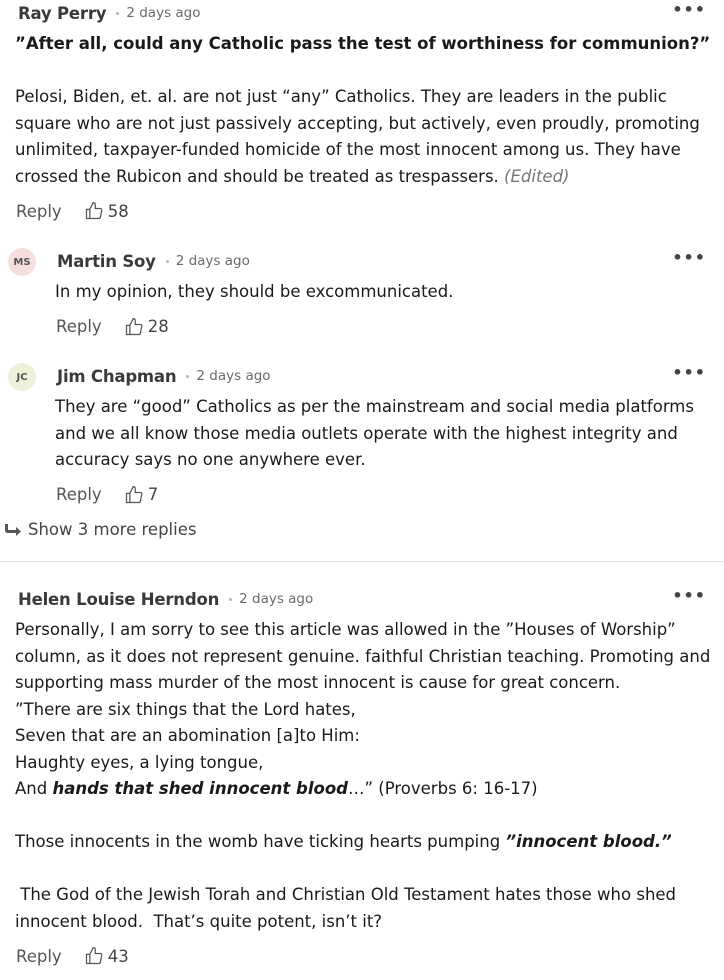 The image size is (724, 980). What do you see at coordinates (362, 561) in the screenshot?
I see `divider` at bounding box center [362, 561].